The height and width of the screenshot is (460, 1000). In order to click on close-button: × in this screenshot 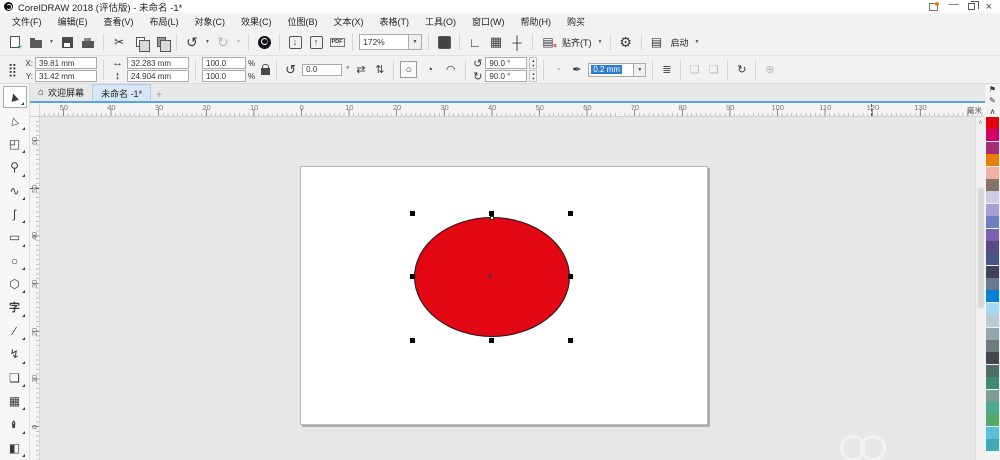, I will do `click(989, 6)`.